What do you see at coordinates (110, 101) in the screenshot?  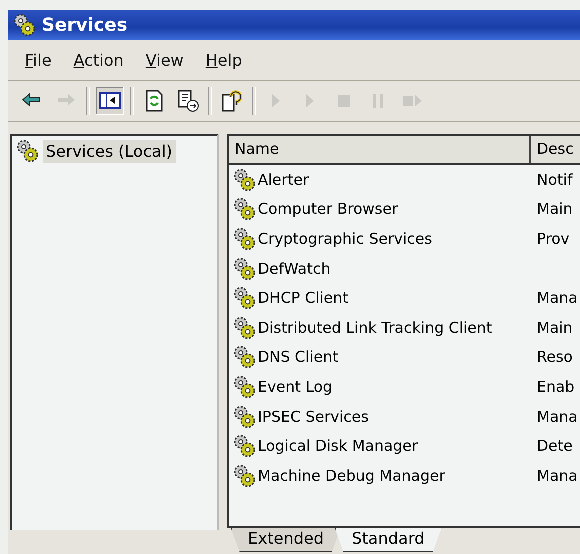 I see `pane-toggle-button` at bounding box center [110, 101].